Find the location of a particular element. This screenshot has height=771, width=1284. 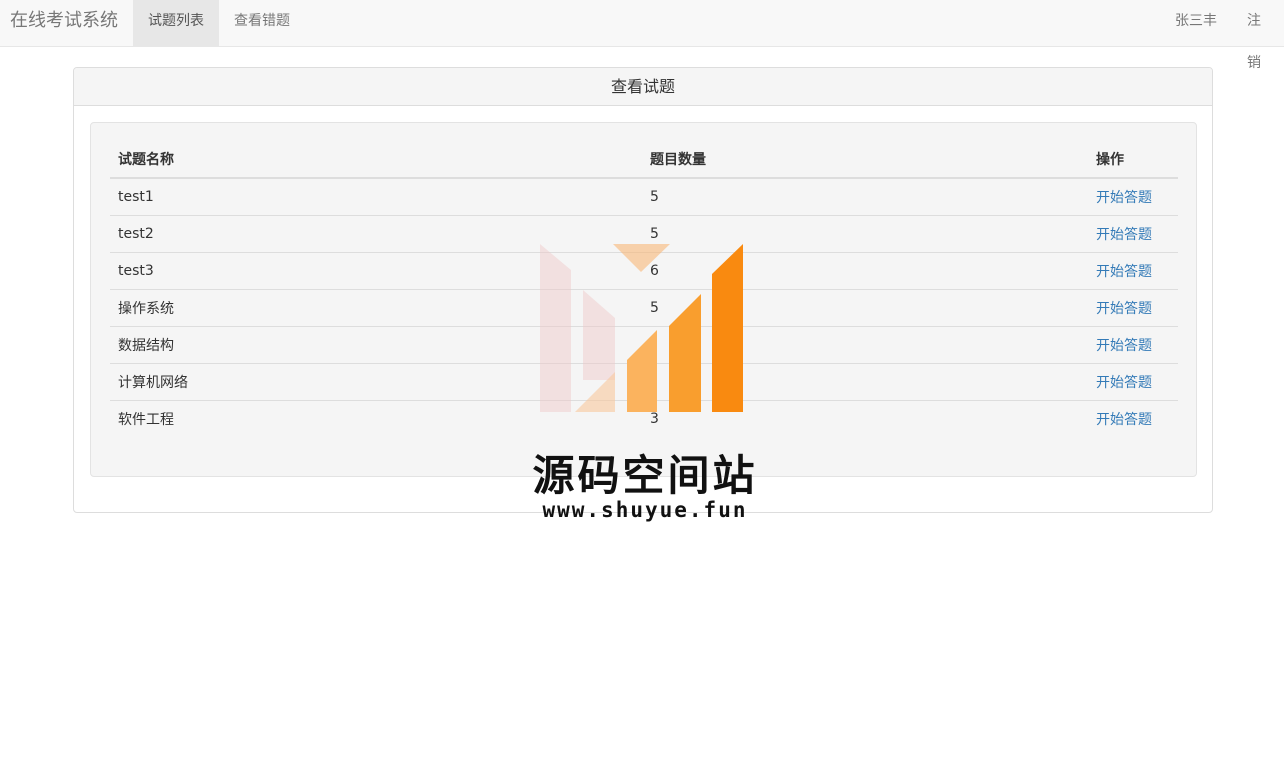

exam-name-cell: 软件工程 is located at coordinates (376, 418).